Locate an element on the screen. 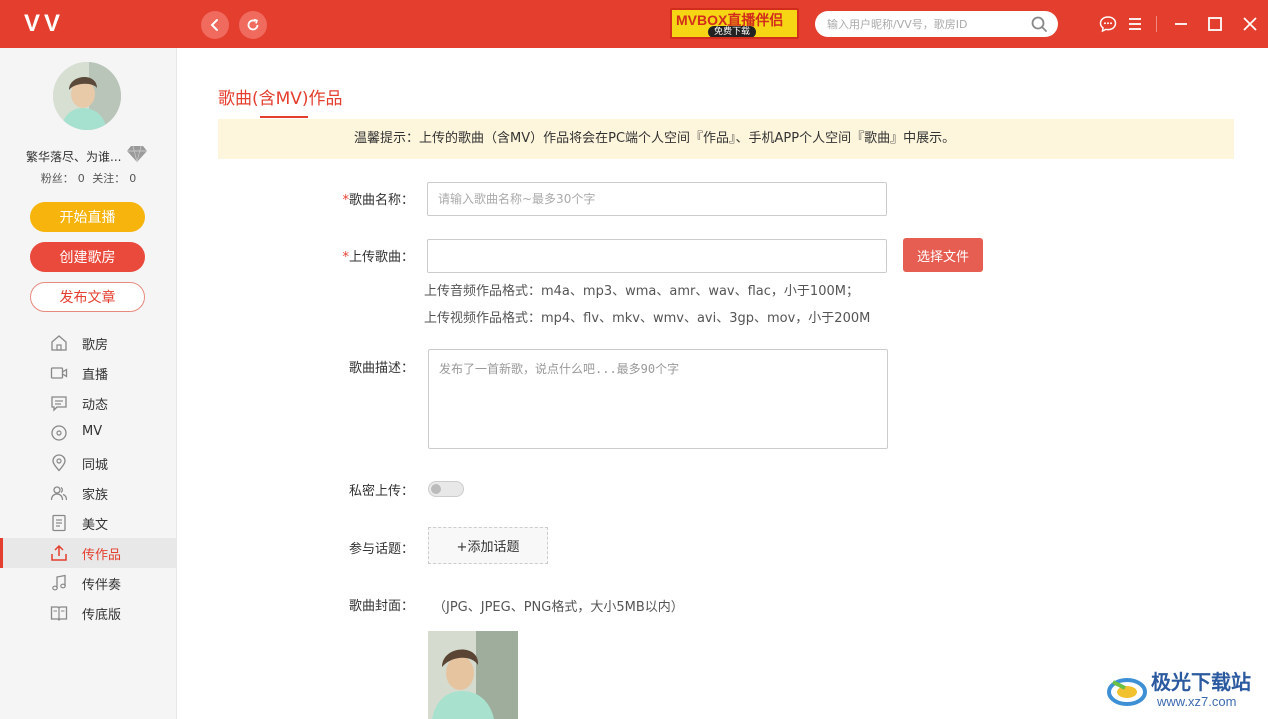 Image resolution: width=1268 pixels, height=719 pixels. sidebar-item-label: 动态 is located at coordinates (95, 405).